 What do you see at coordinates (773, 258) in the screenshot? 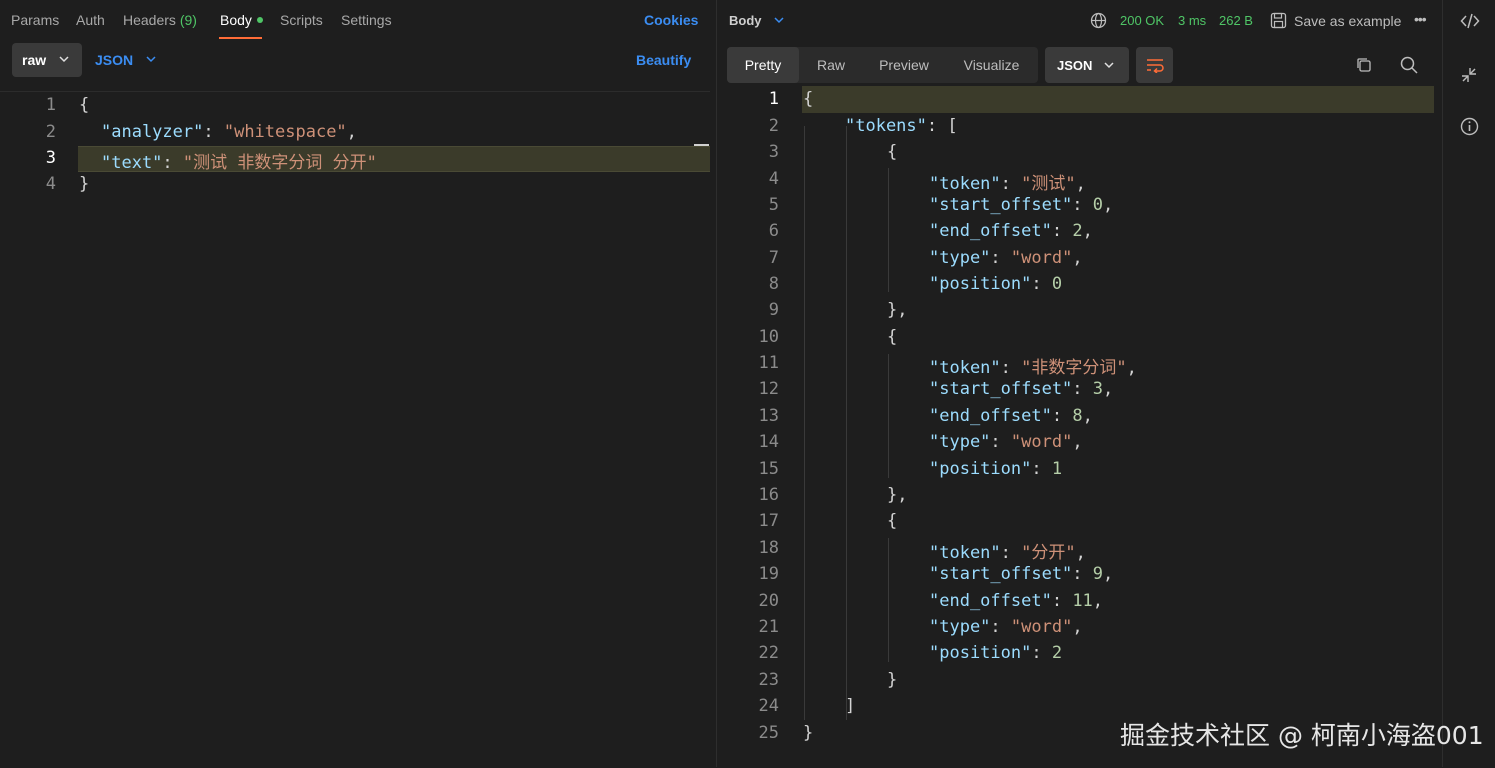
I see `line-number: 7` at bounding box center [773, 258].